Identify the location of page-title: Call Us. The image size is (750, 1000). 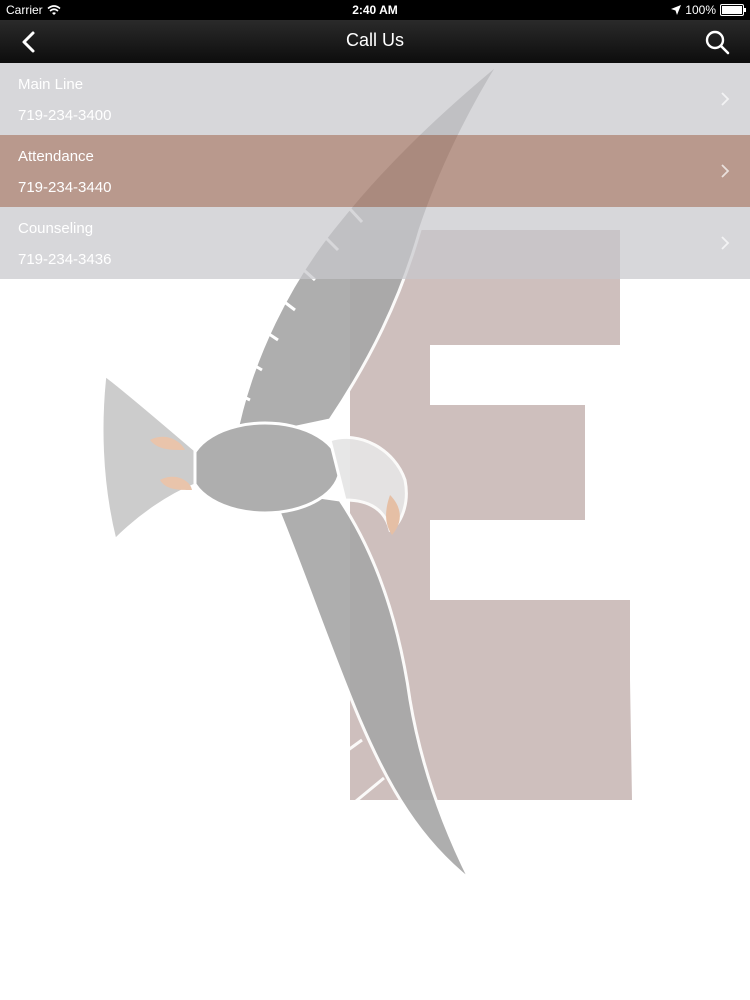
(374, 40).